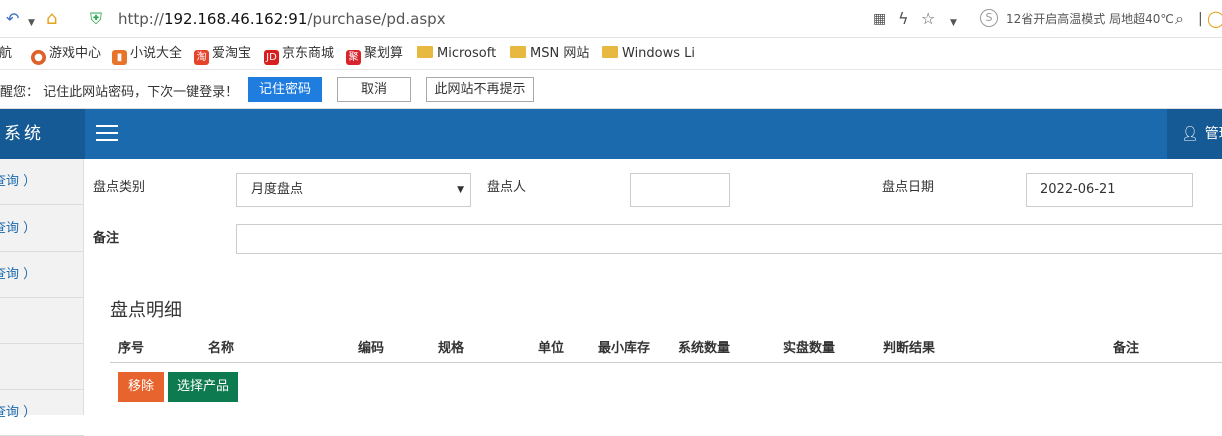 Image resolution: width=1222 pixels, height=436 pixels. I want to click on hamburger-menu-icon, so click(107, 134).